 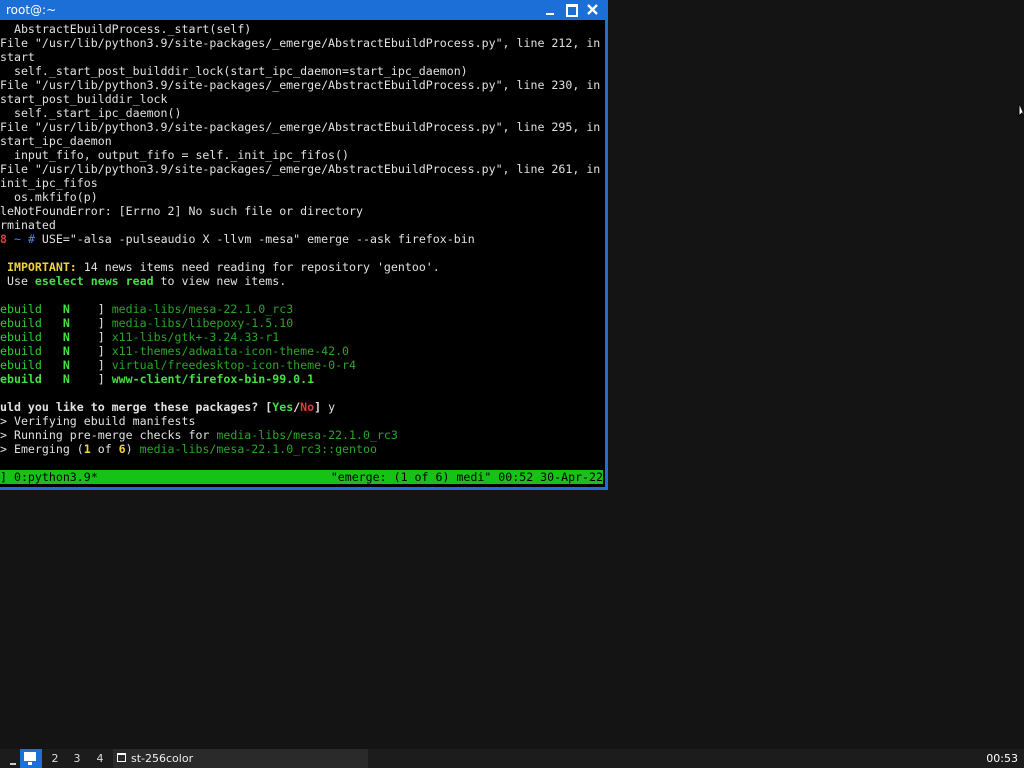 What do you see at coordinates (108, 435) in the screenshot?
I see `terminal-text: > Running pre-merge checks for` at bounding box center [108, 435].